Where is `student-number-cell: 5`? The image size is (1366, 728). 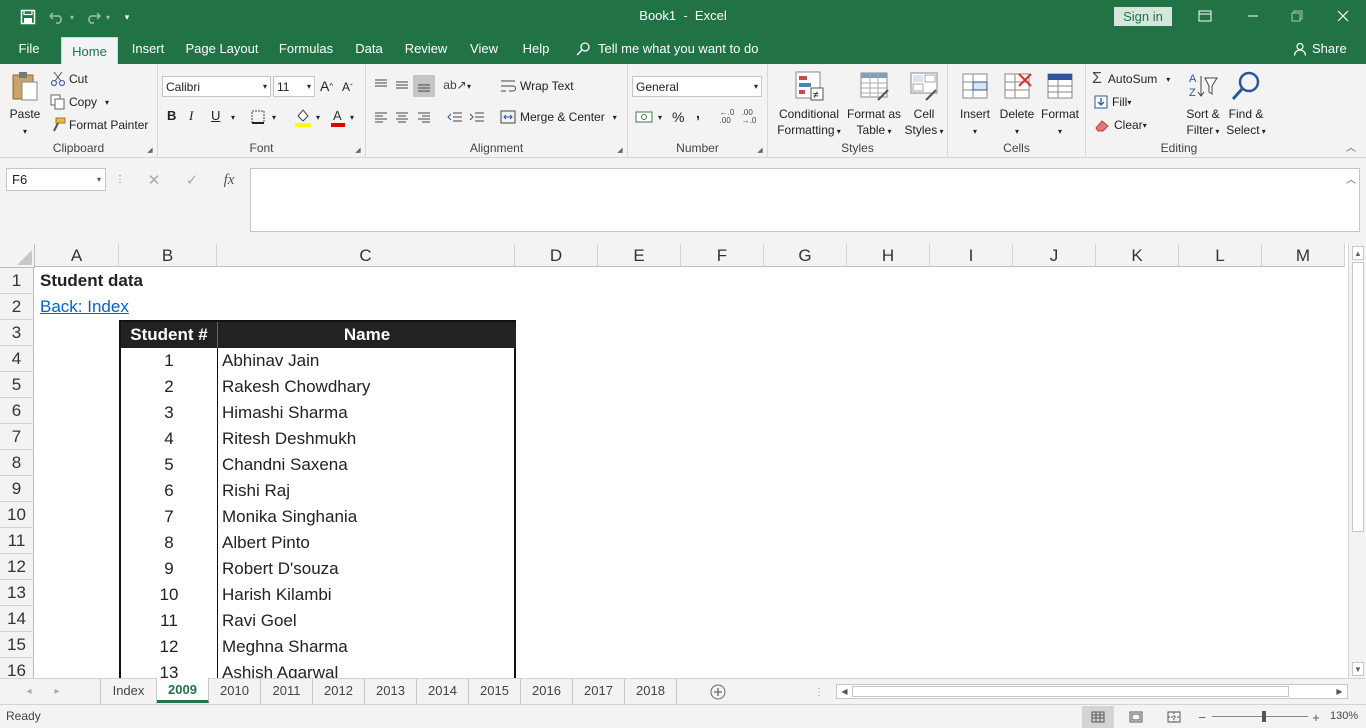
student-number-cell: 5 is located at coordinates (169, 465).